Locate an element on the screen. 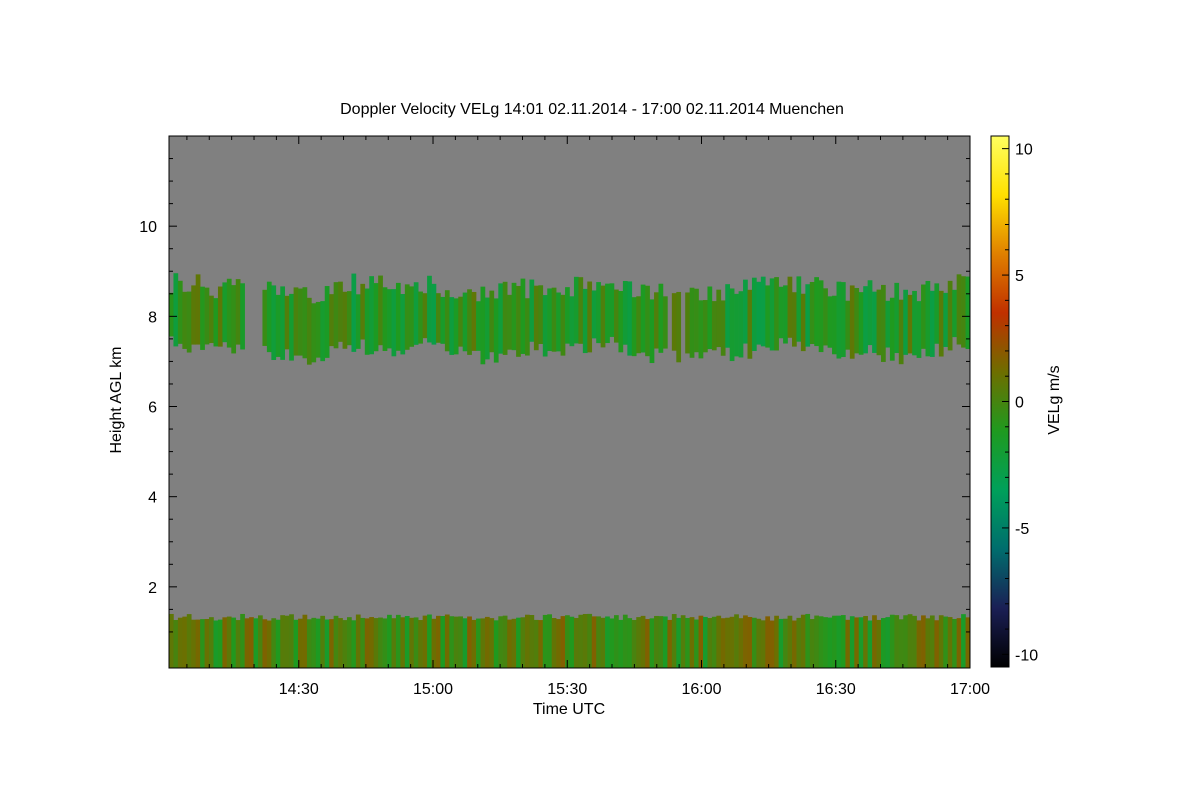 The image size is (1200, 800). x-tick-label: 17:00 is located at coordinates (970, 689).